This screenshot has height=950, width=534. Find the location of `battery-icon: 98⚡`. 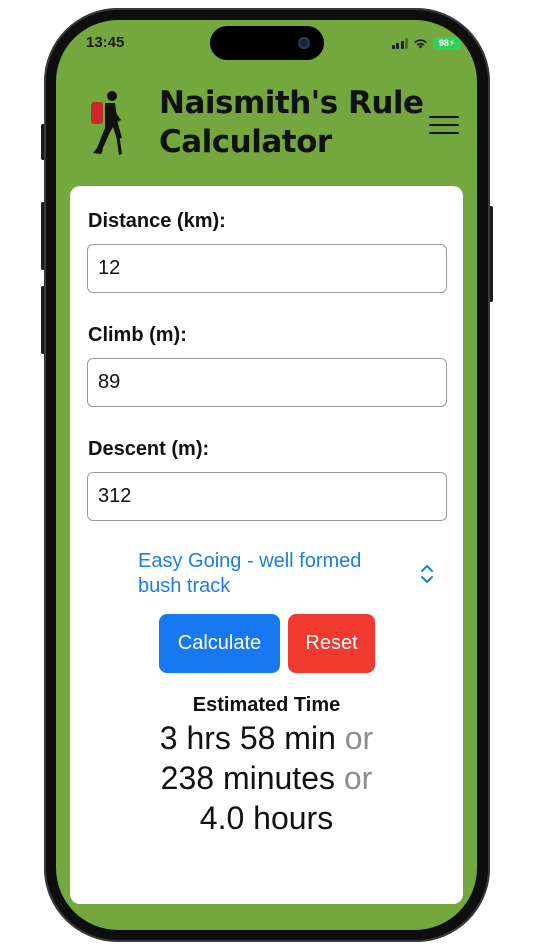

battery-icon: 98⚡ is located at coordinates (447, 43).